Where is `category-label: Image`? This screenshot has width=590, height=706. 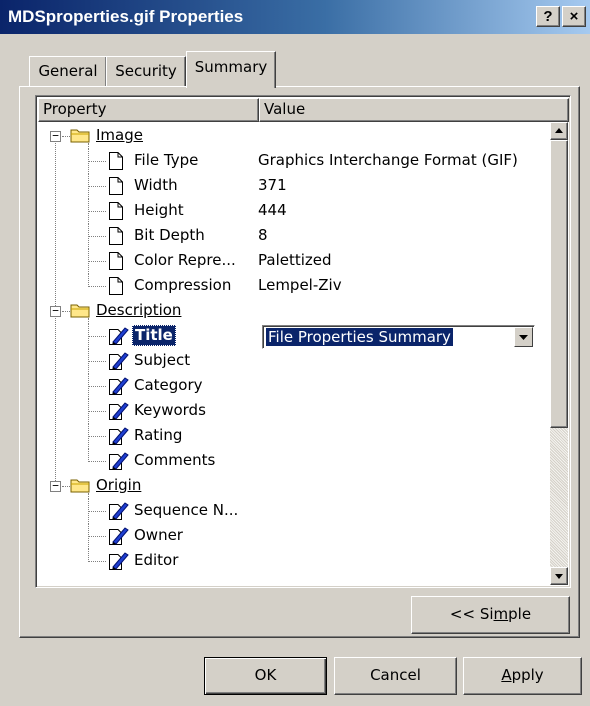 category-label: Image is located at coordinates (119, 135).